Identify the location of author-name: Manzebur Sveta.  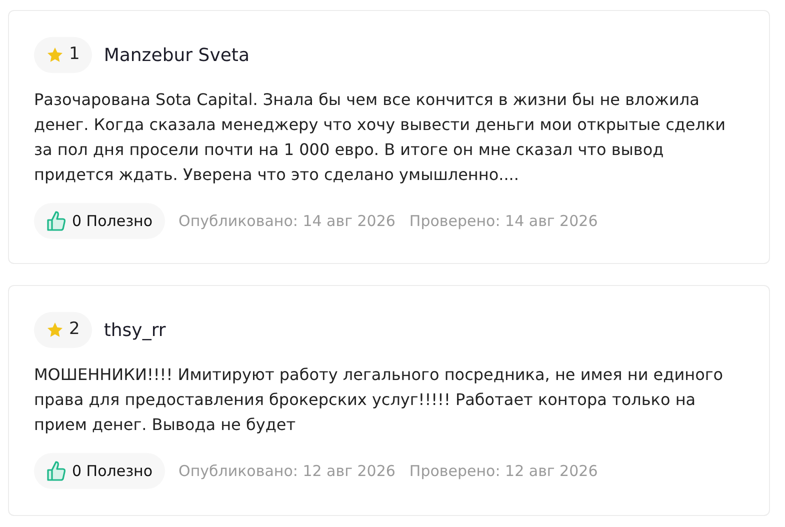
(177, 56).